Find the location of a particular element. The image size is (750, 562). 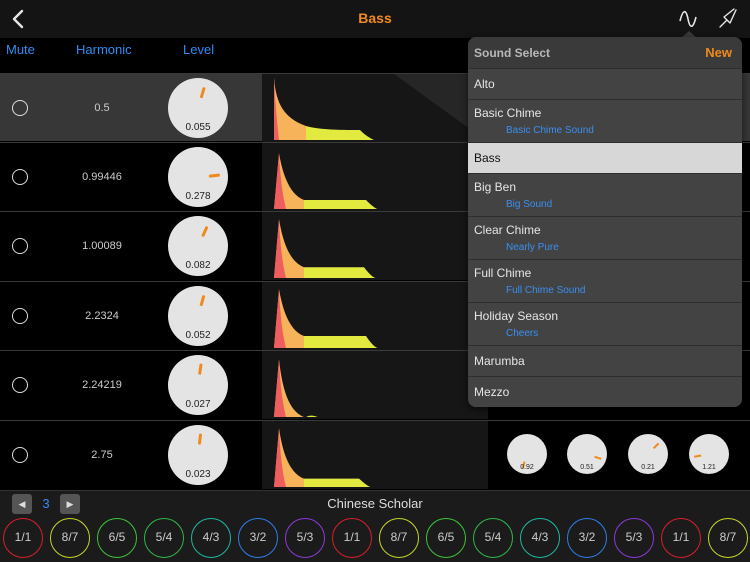

small-knob-value: 0.21 is located at coordinates (648, 467).